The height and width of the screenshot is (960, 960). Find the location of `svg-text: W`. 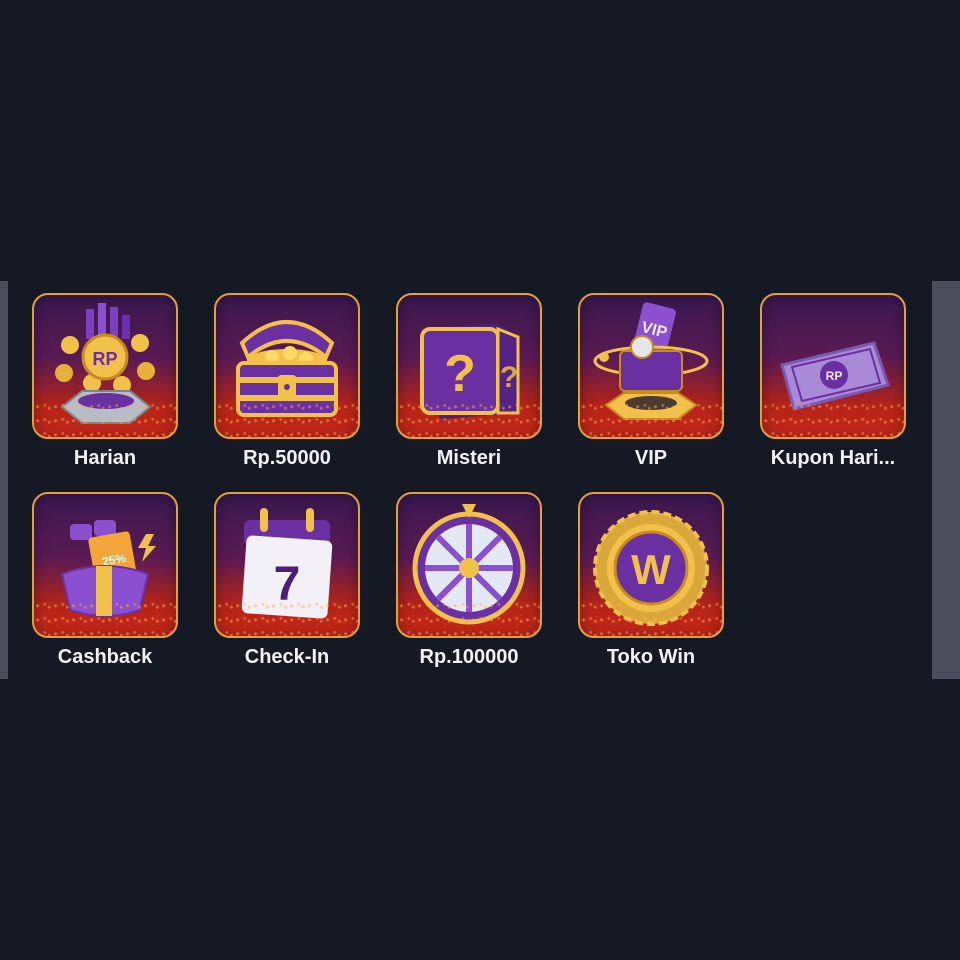

svg-text: W is located at coordinates (651, 569).